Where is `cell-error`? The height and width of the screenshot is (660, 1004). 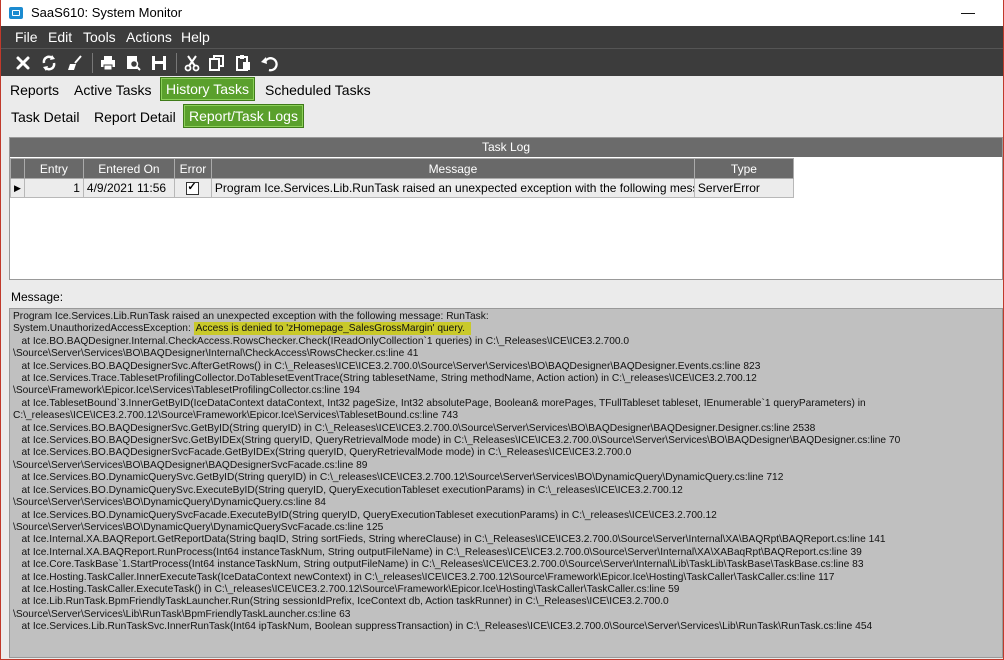
cell-error is located at coordinates (192, 188).